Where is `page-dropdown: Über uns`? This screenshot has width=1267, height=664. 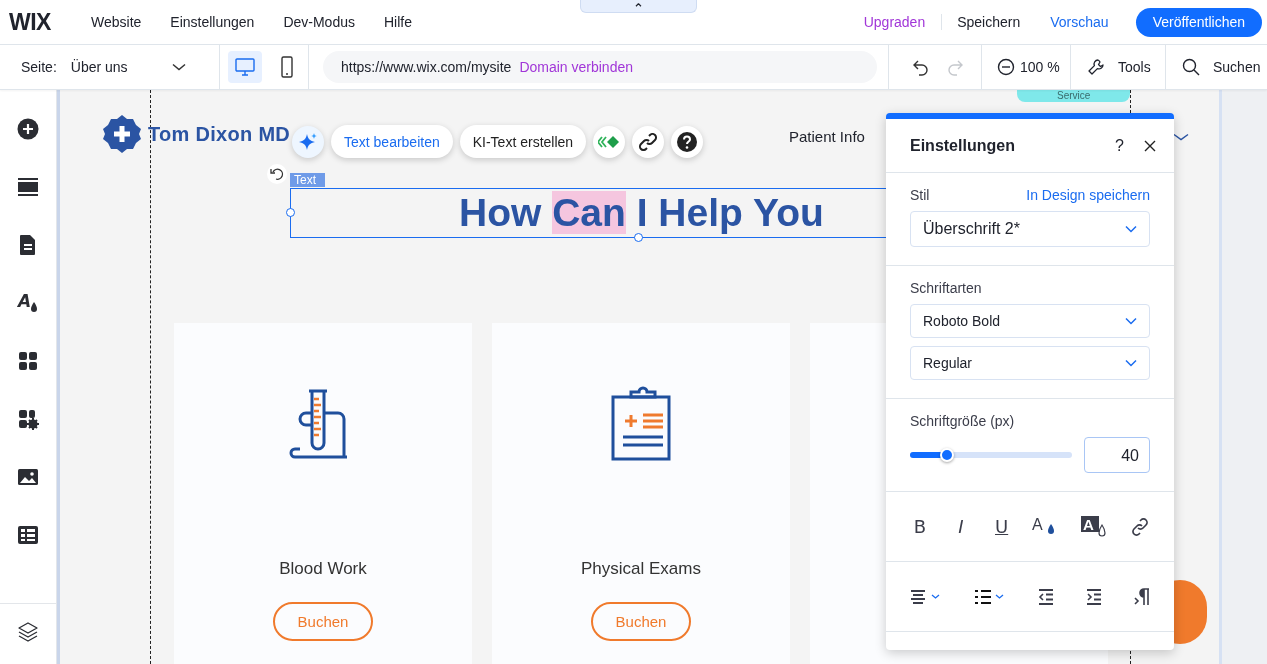
page-dropdown: Über uns is located at coordinates (128, 67).